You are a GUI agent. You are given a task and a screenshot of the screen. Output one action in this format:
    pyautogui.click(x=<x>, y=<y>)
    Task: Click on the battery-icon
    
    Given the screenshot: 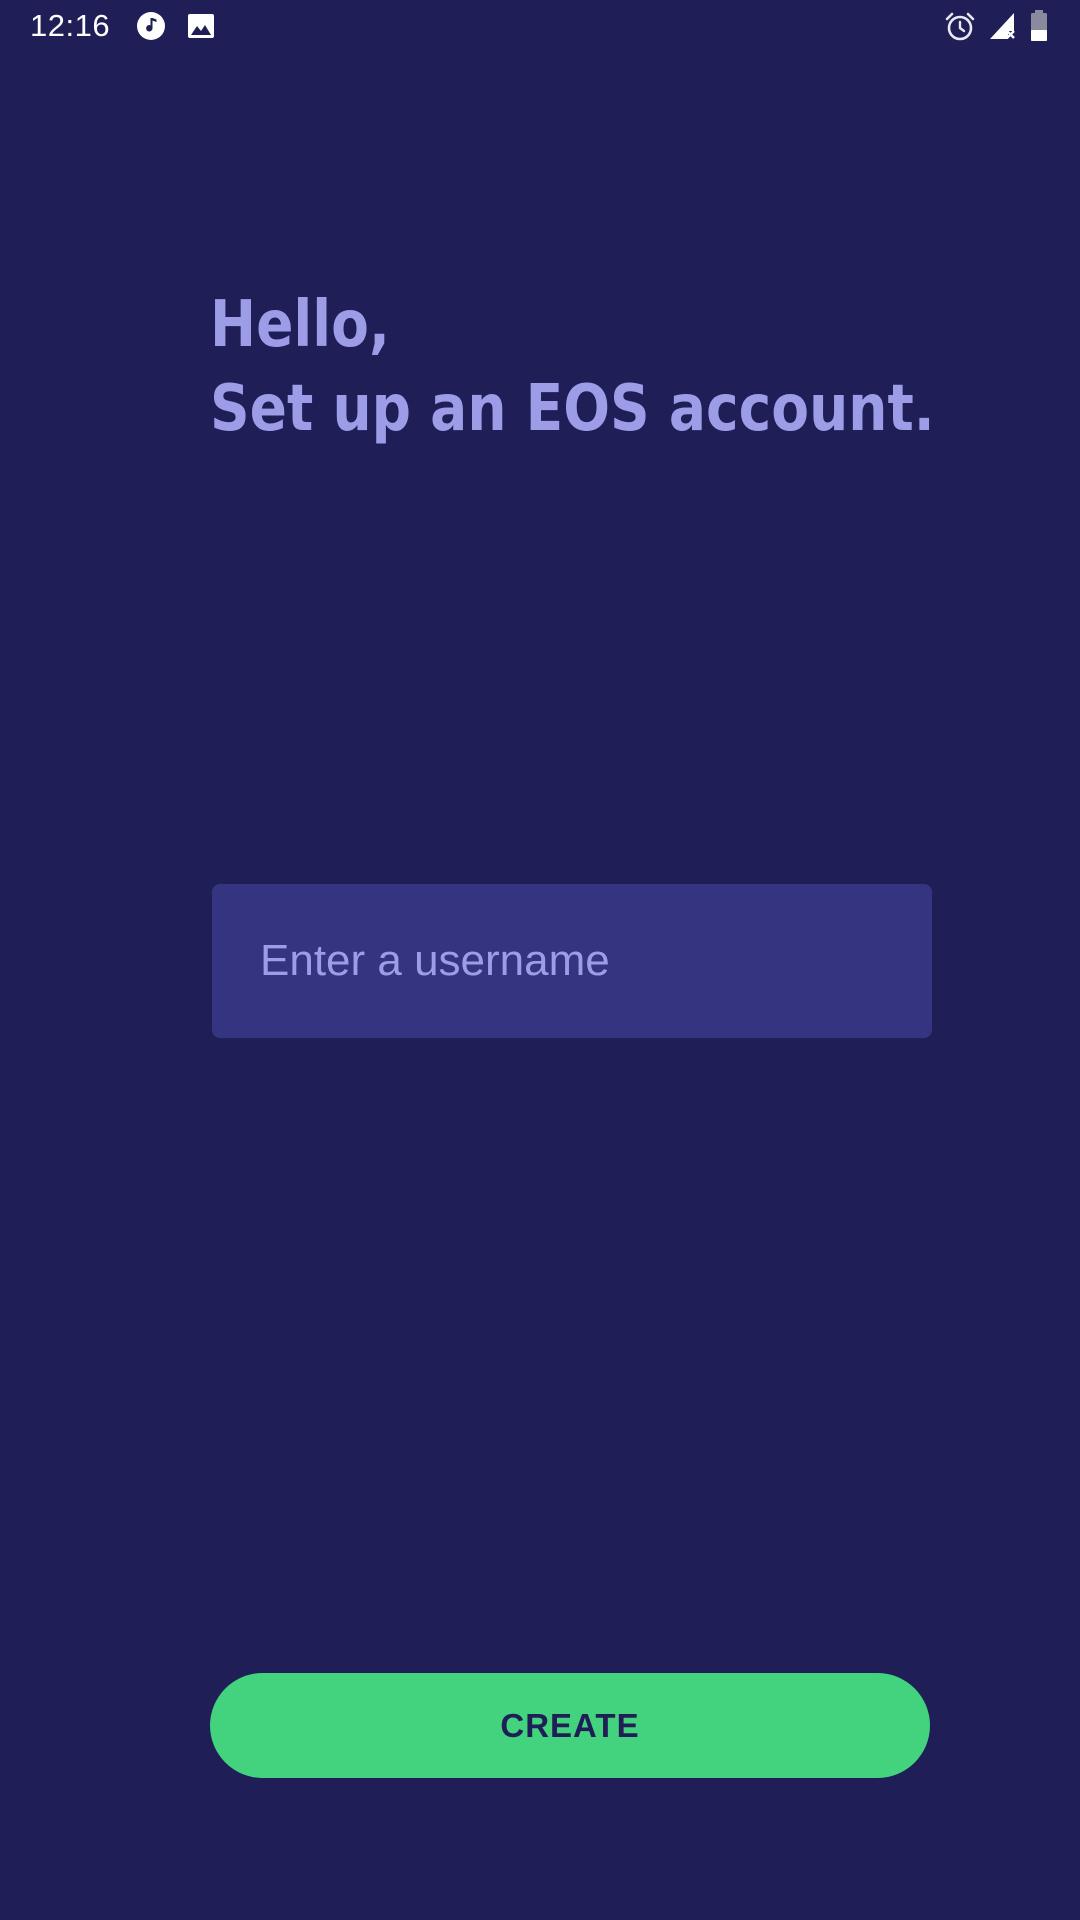 What is the action you would take?
    pyautogui.click(x=1039, y=25)
    